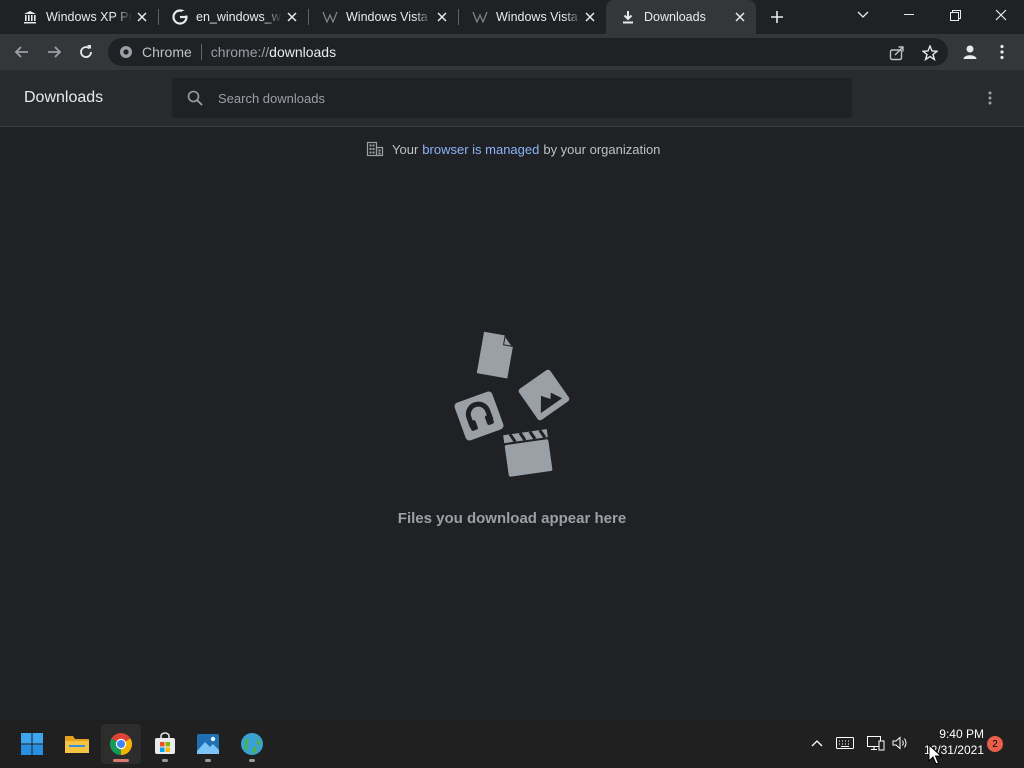 This screenshot has width=1024, height=768. Describe the element at coordinates (30, 17) in the screenshot. I see `bank-icon` at that location.